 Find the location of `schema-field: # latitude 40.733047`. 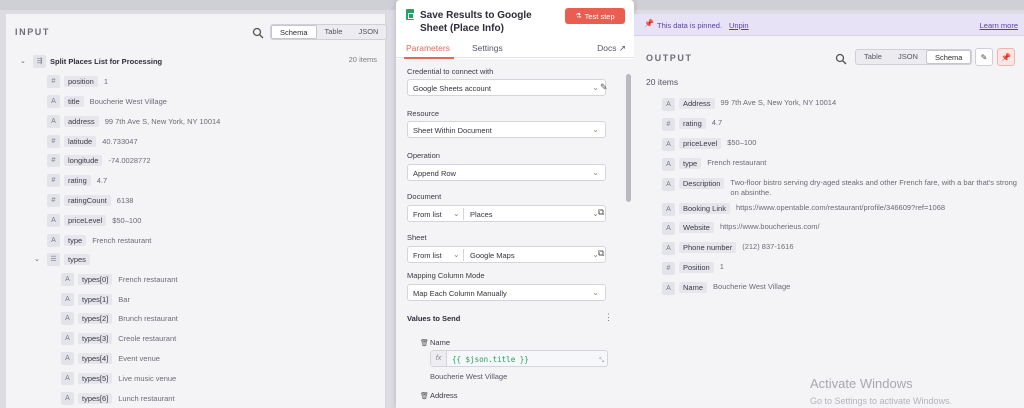

schema-field: # latitude 40.733047 is located at coordinates (92, 141).